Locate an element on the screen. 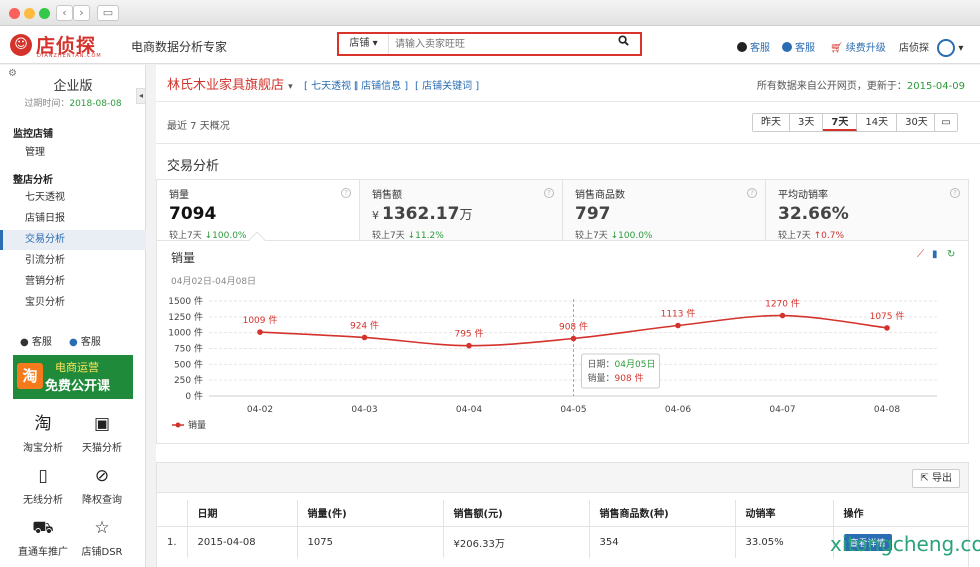 This screenshot has height=567, width=980. range-30-days: 30天 is located at coordinates (916, 122).